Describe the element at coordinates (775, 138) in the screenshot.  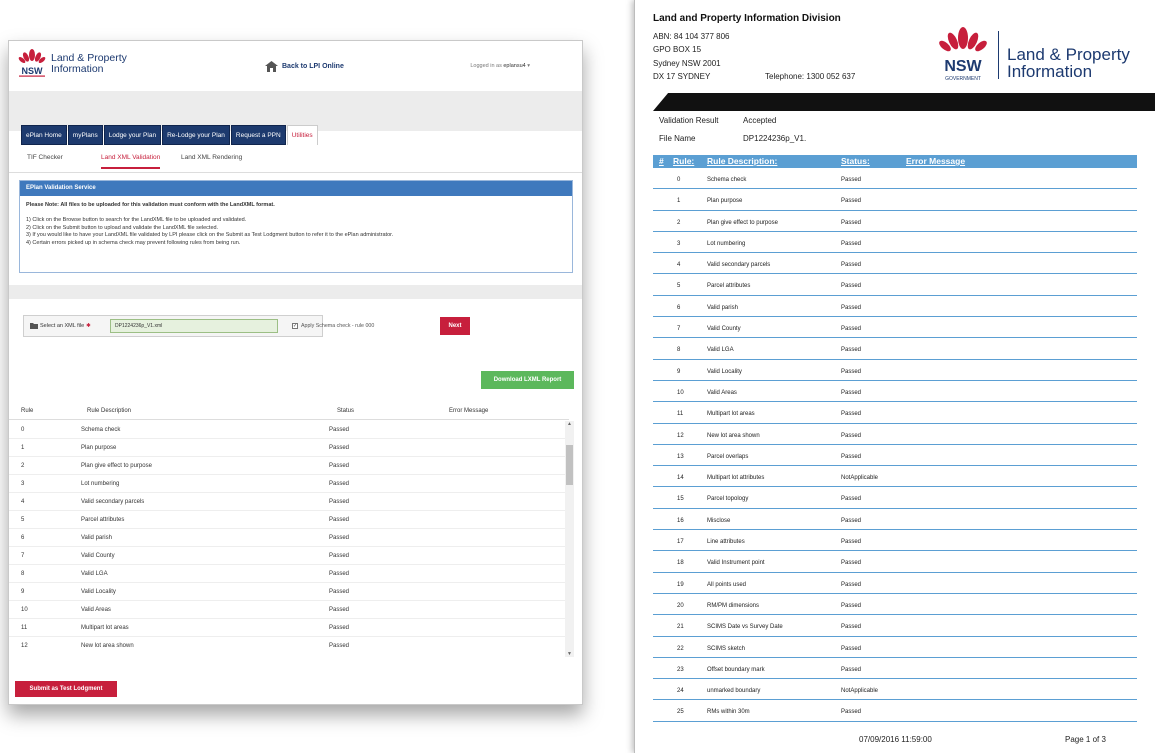
I see `file-name-value: DP1224236p_V1.` at that location.